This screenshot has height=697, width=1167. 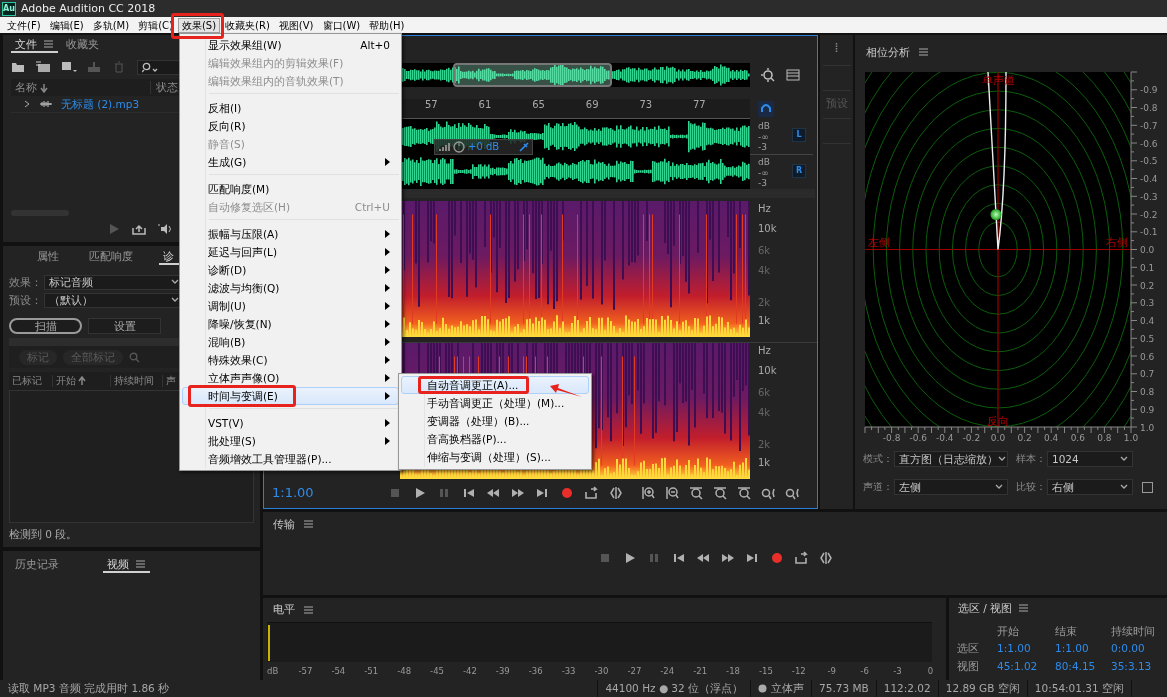 I want to click on column-header: 已标记, so click(x=27, y=381).